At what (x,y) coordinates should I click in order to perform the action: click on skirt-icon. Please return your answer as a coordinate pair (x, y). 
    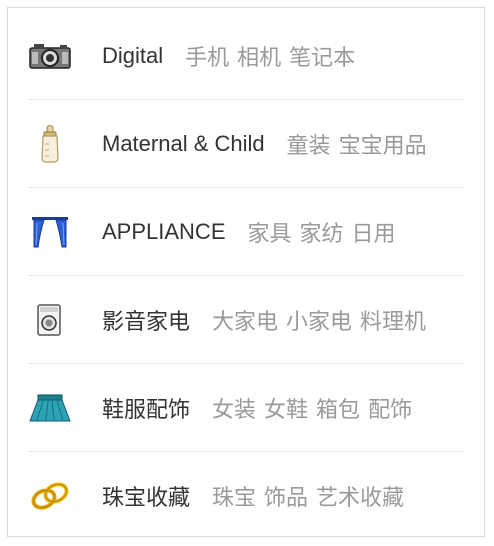
    Looking at the image, I should click on (54, 408).